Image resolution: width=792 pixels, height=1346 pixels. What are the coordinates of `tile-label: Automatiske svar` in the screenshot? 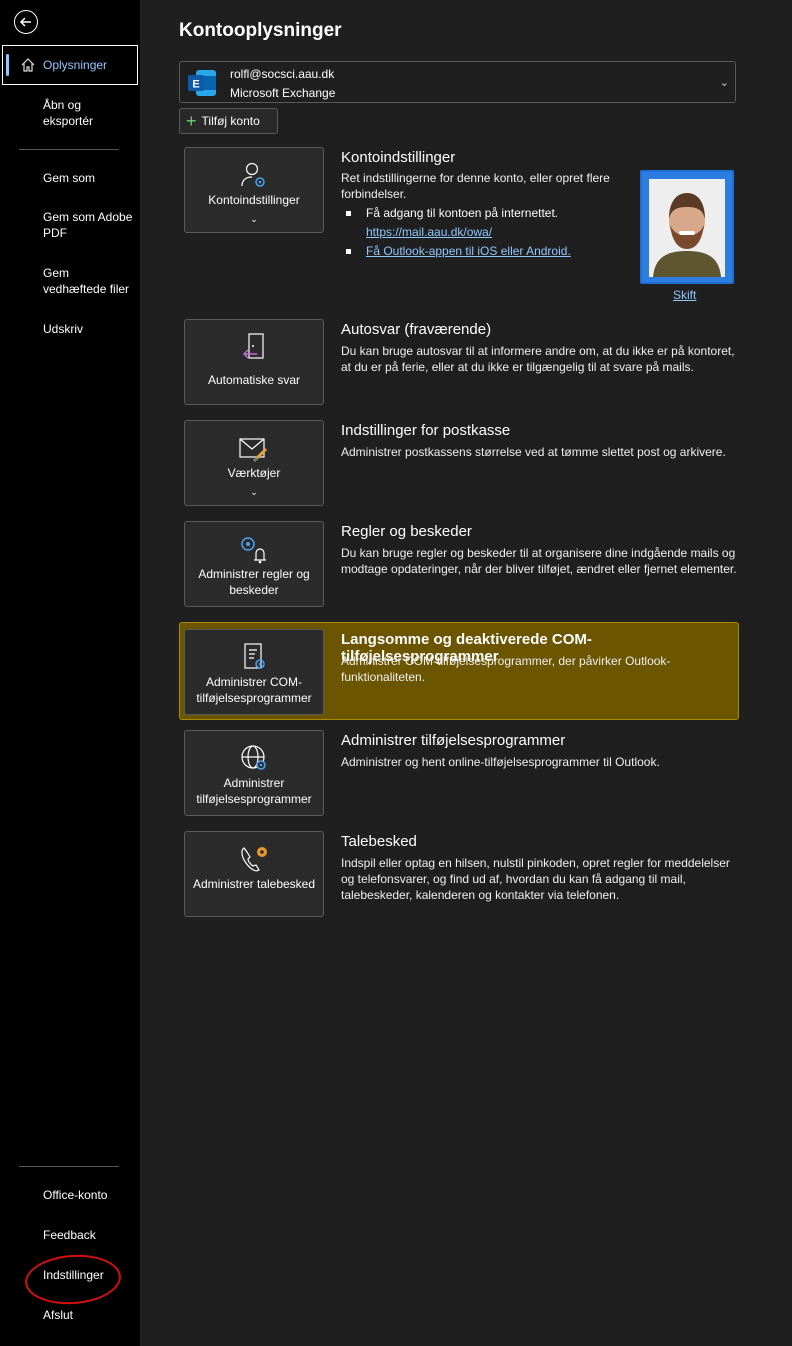 It's located at (254, 380).